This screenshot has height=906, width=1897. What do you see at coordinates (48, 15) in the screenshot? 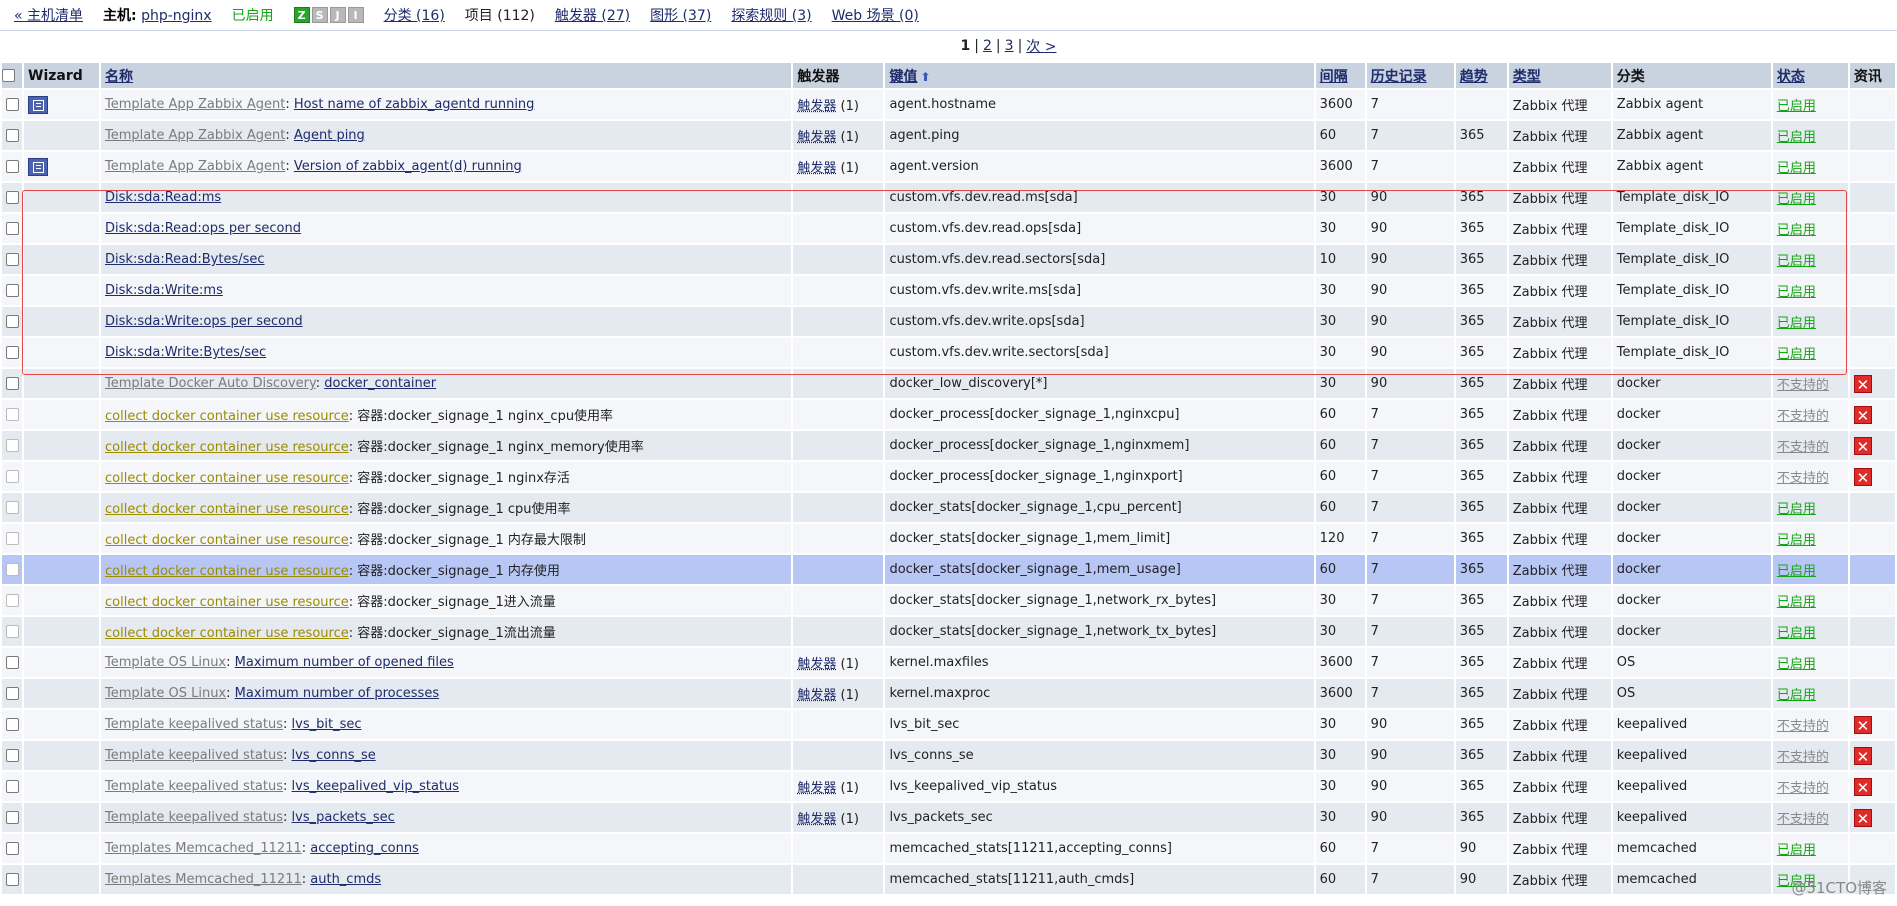
I see `host-list-link: « 主机清单` at bounding box center [48, 15].